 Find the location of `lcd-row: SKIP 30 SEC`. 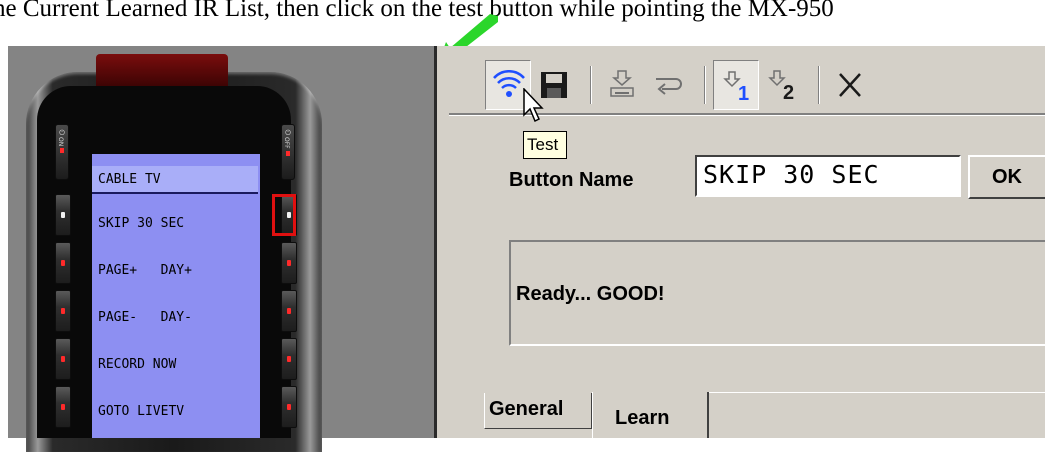

lcd-row: SKIP 30 SEC is located at coordinates (141, 223).